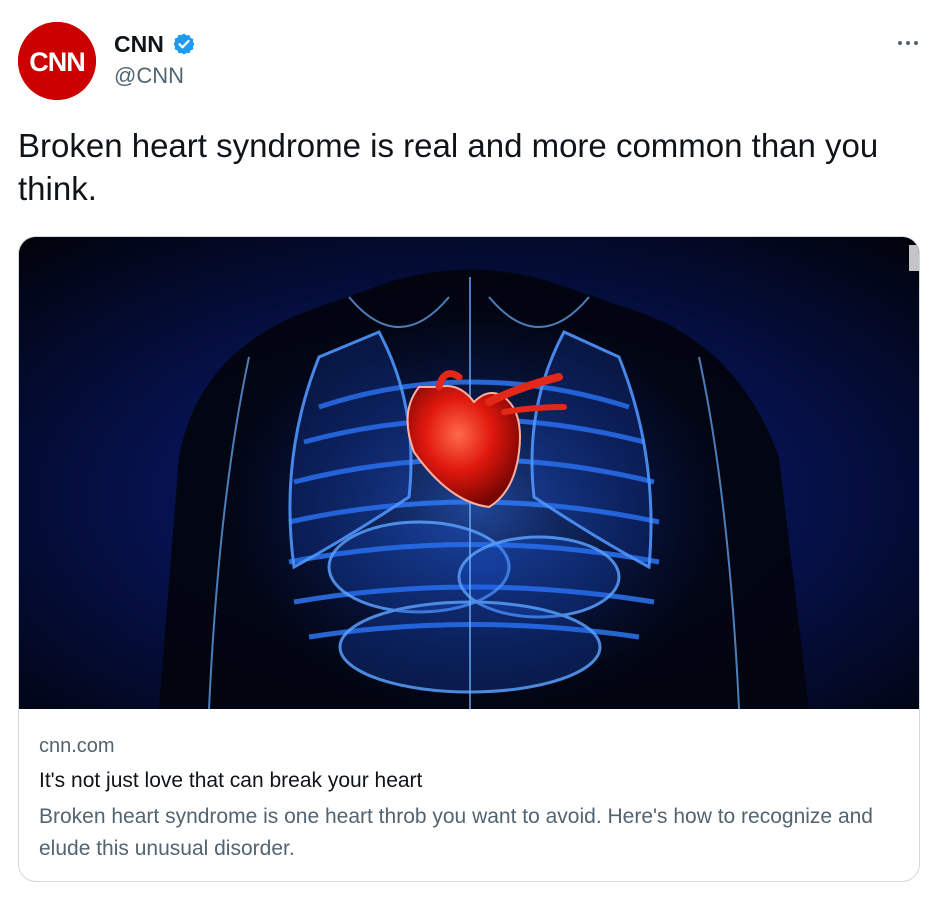 The image size is (938, 900). Describe the element at coordinates (184, 44) in the screenshot. I see `verified-badge-icon` at that location.